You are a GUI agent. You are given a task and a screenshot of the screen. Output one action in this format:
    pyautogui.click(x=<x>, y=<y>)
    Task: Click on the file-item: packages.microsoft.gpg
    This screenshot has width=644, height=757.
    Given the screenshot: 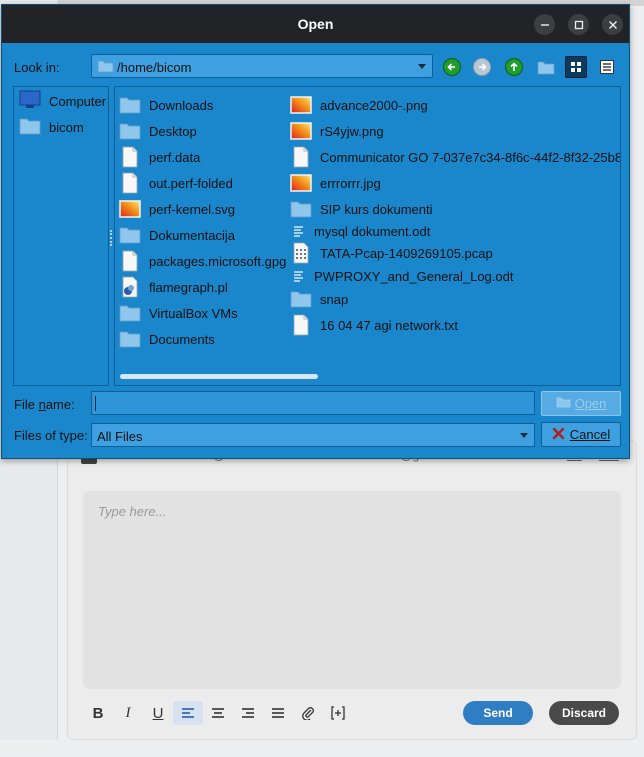 What is the action you would take?
    pyautogui.click(x=202, y=261)
    